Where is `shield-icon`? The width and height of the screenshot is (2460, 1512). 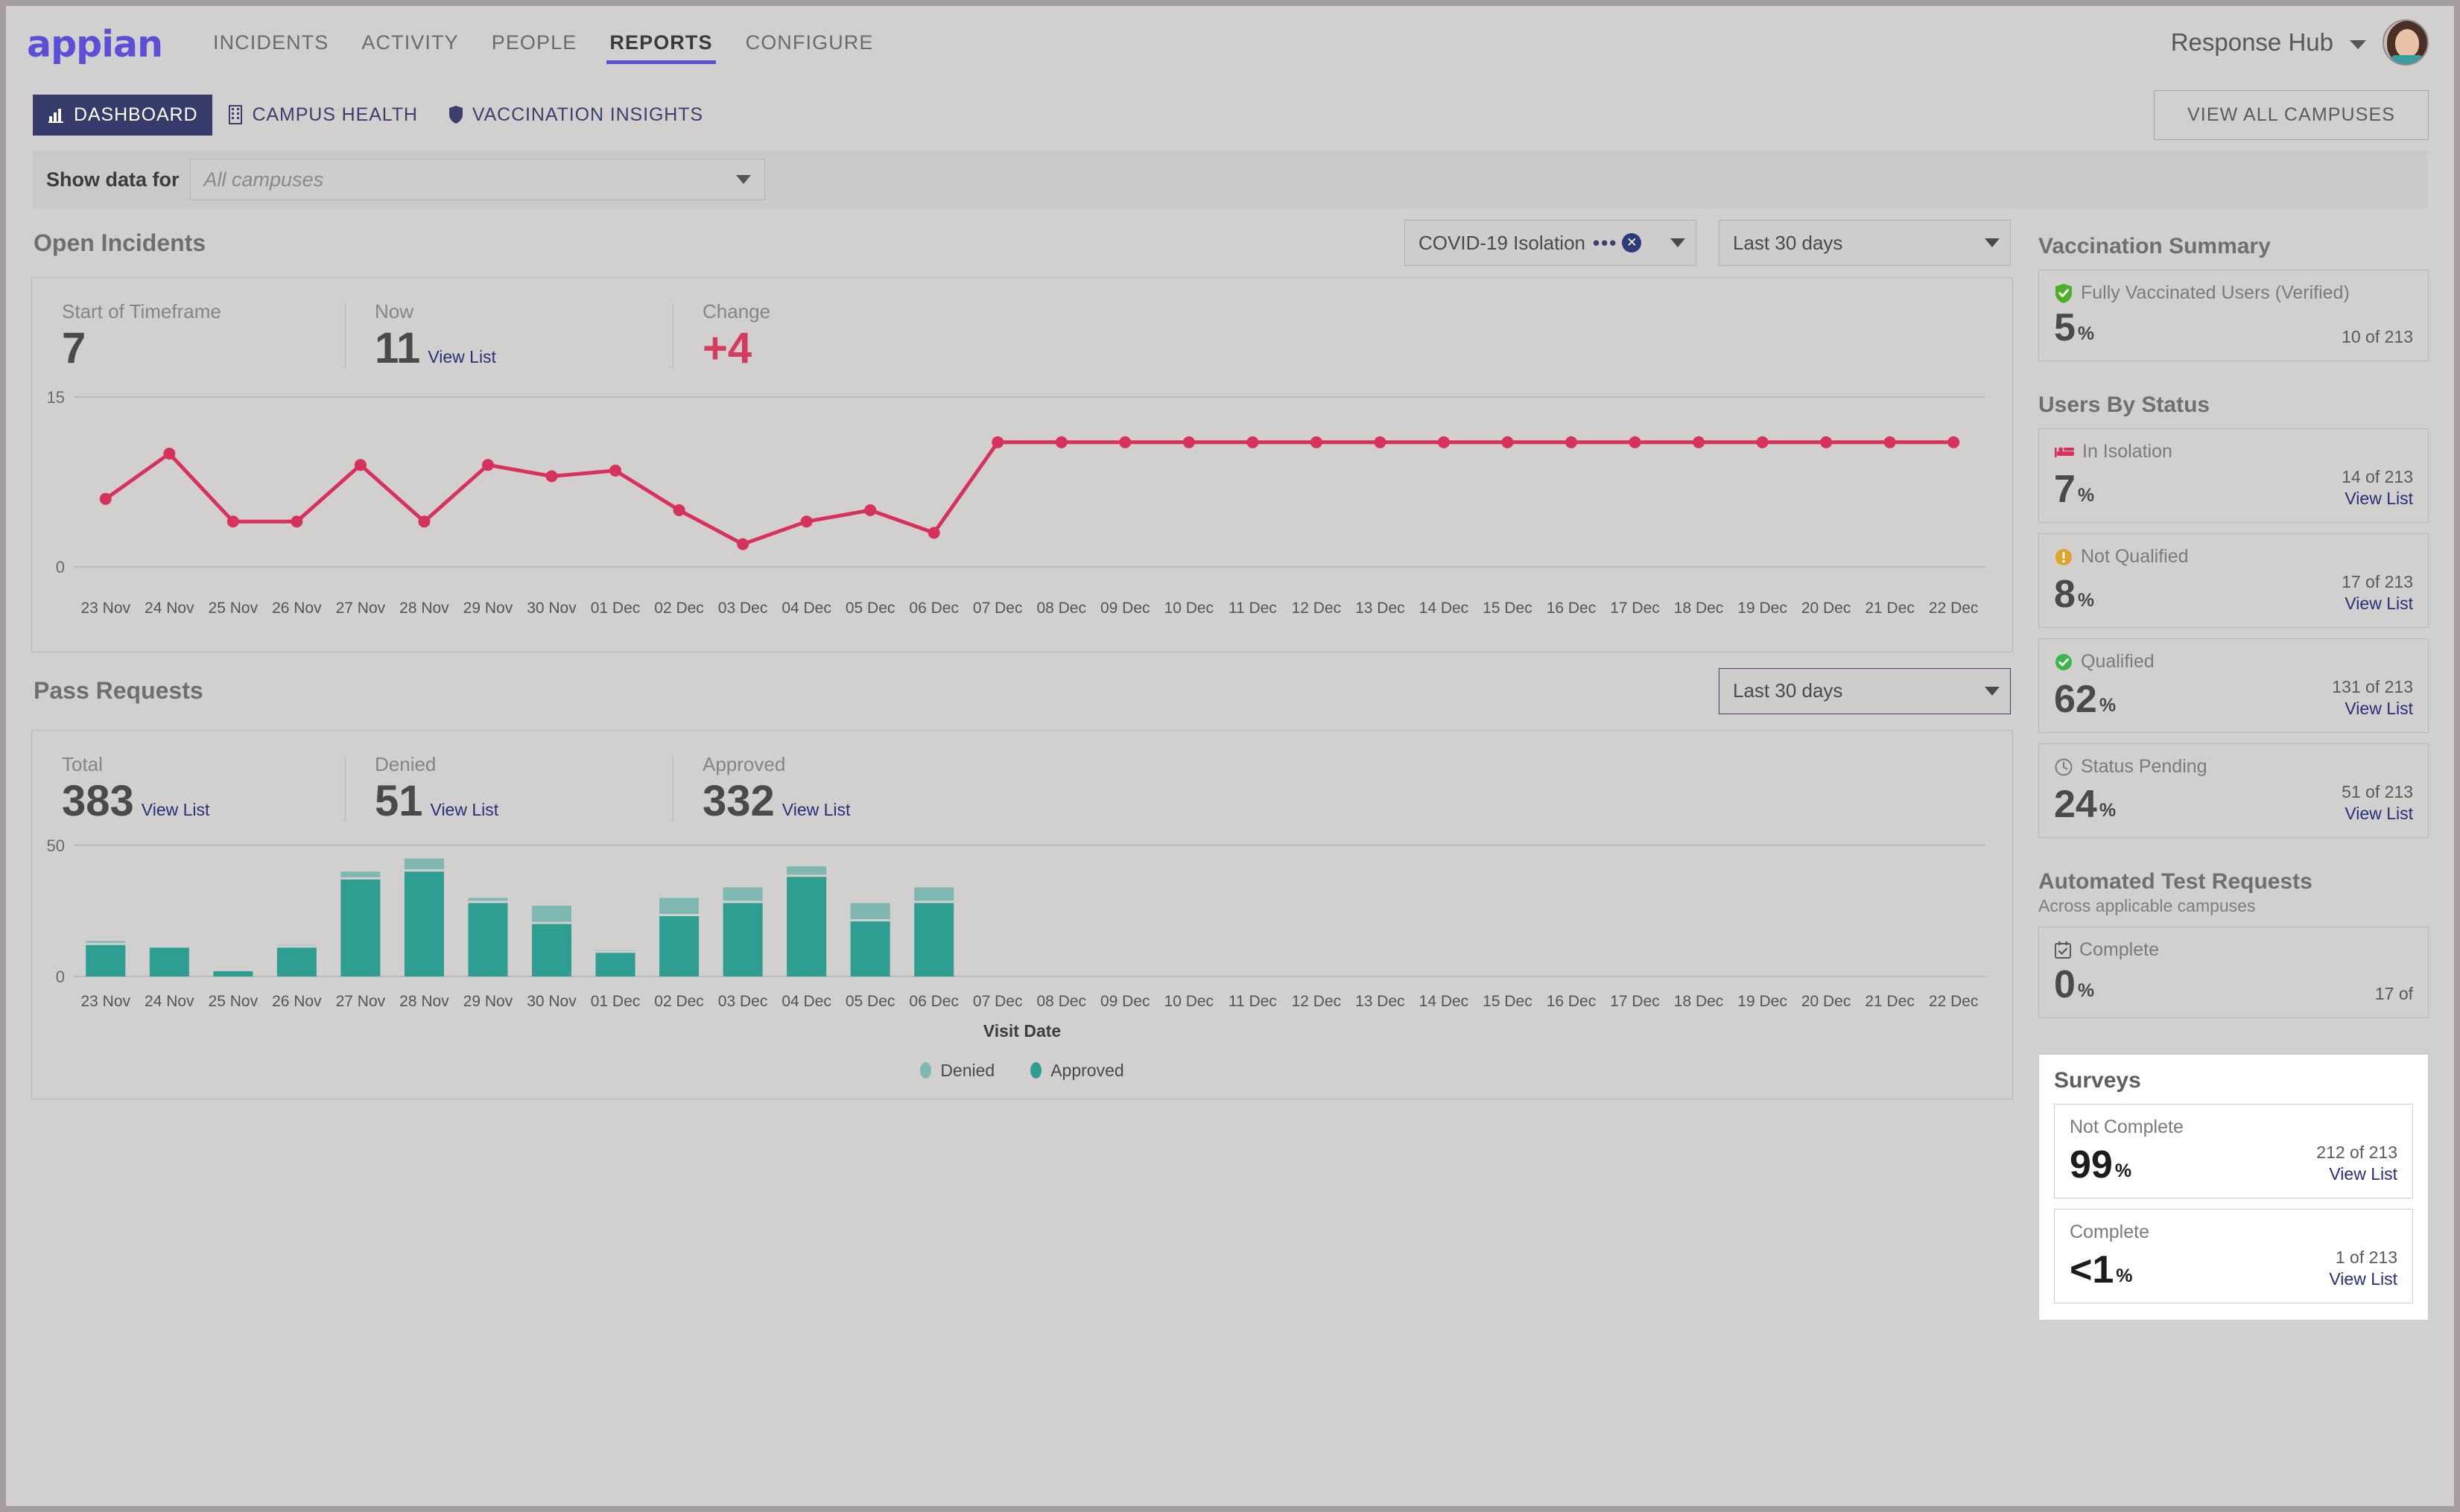
shield-icon is located at coordinates (456, 114).